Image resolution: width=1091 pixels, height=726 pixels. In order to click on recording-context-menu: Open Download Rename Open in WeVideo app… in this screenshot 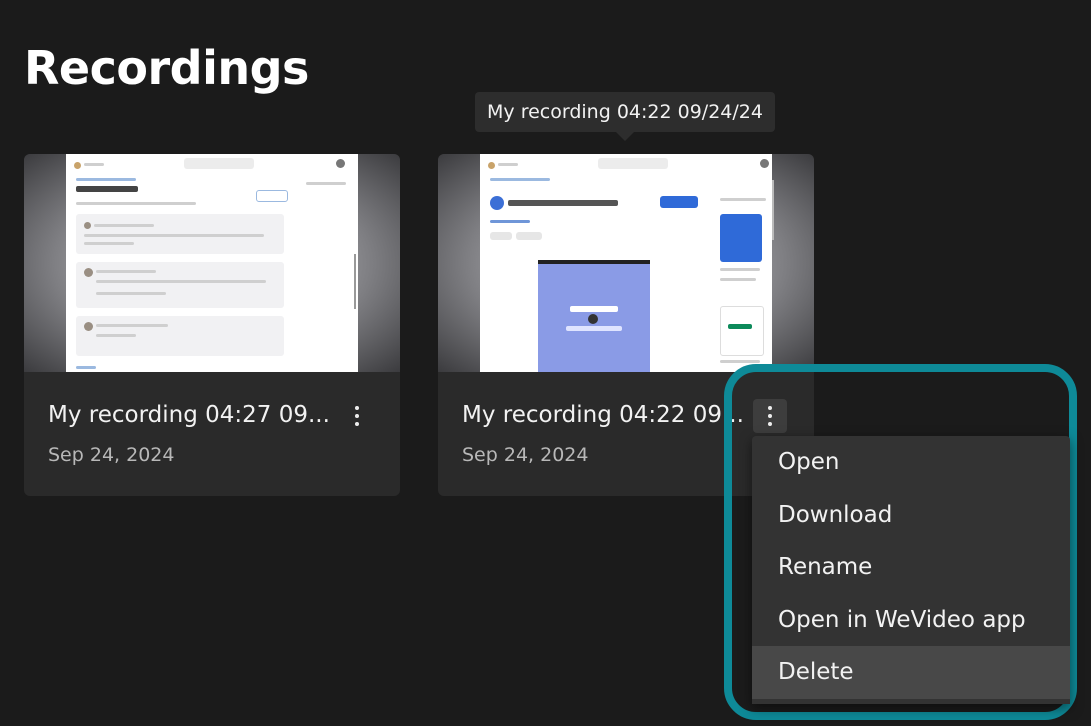, I will do `click(911, 570)`.